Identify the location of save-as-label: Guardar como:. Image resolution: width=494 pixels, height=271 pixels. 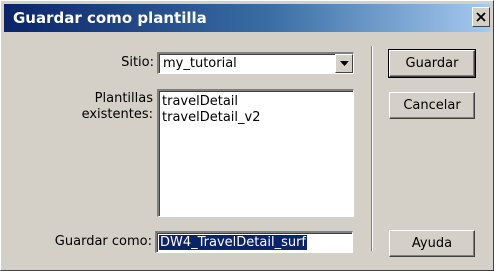
(103, 241).